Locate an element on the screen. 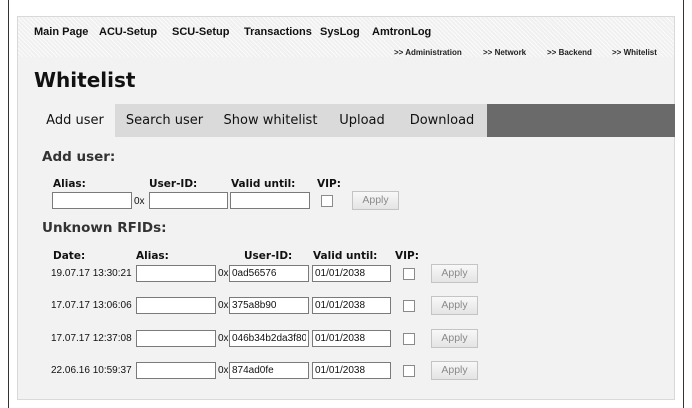  tab-search-user: Search user is located at coordinates (164, 120).